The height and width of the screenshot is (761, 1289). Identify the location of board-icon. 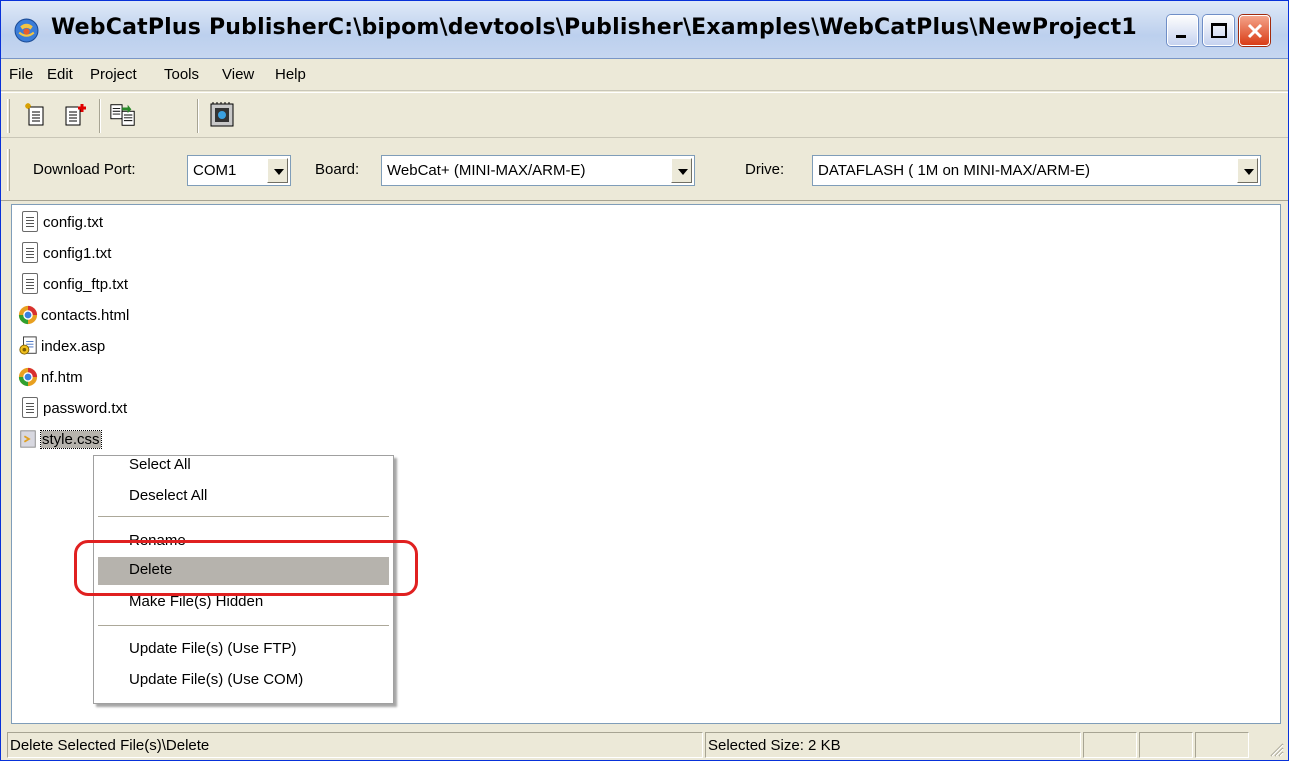
(222, 115).